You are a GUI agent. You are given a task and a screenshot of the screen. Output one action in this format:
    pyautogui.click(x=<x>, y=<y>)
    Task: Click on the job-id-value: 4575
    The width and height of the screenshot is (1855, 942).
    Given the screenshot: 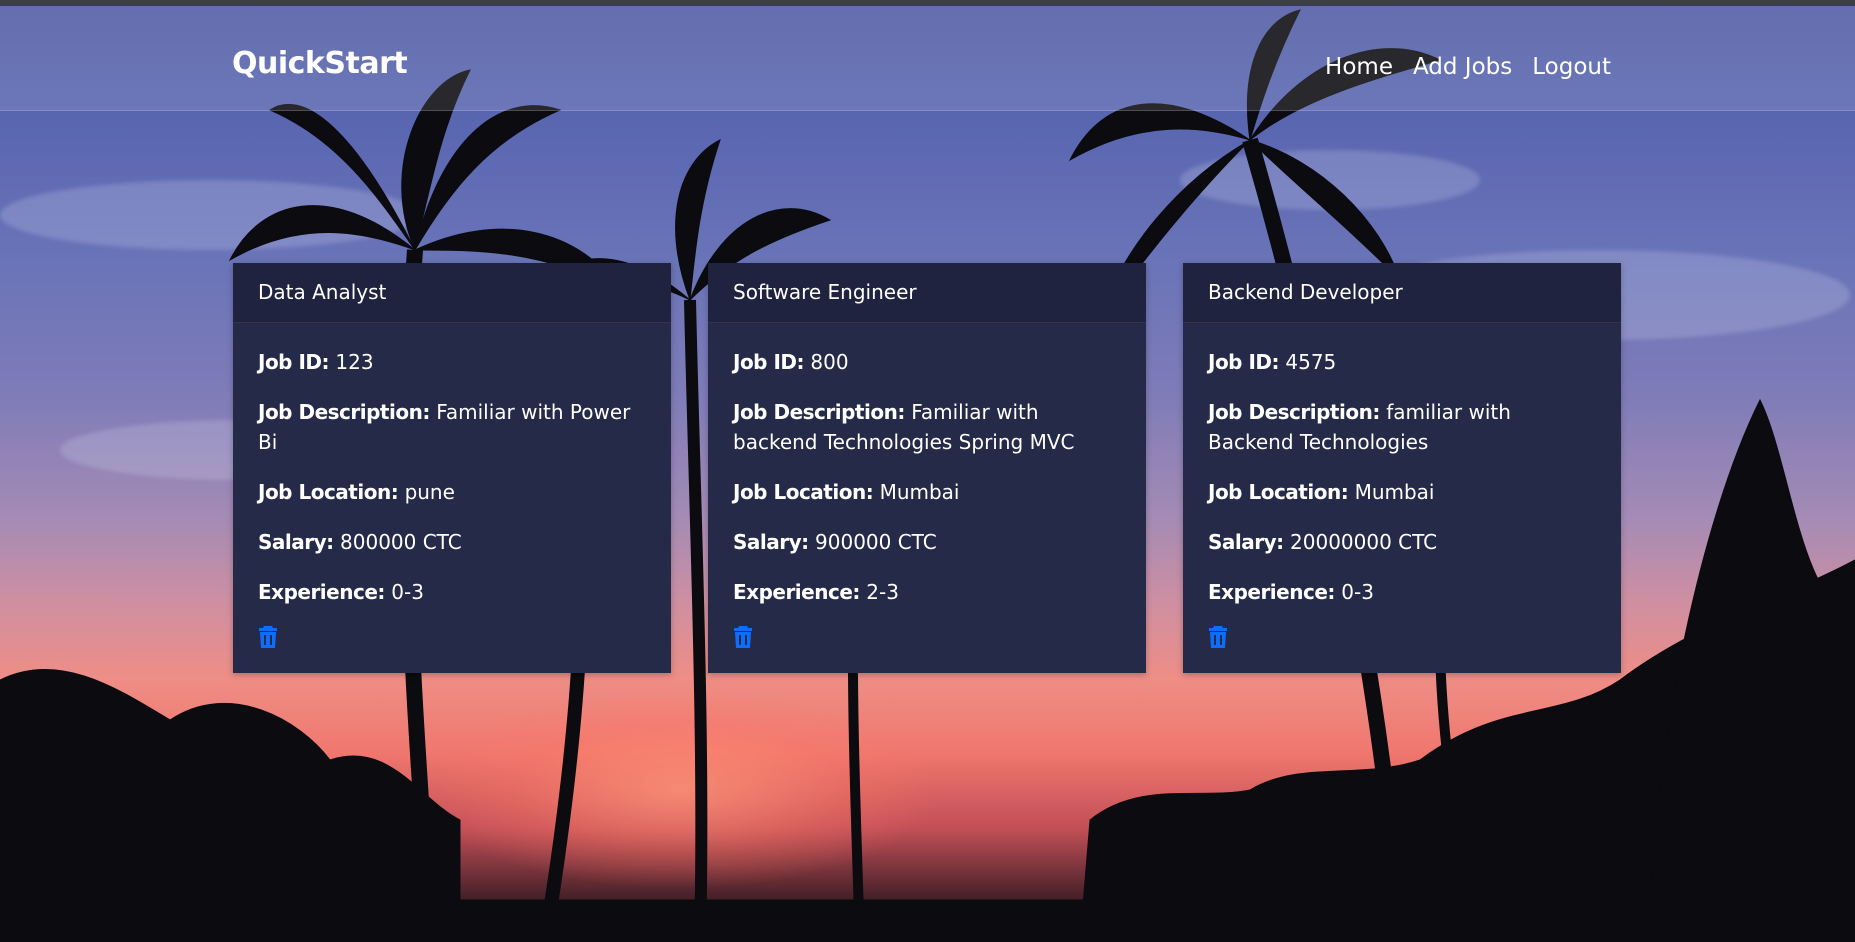 What is the action you would take?
    pyautogui.click(x=1311, y=362)
    